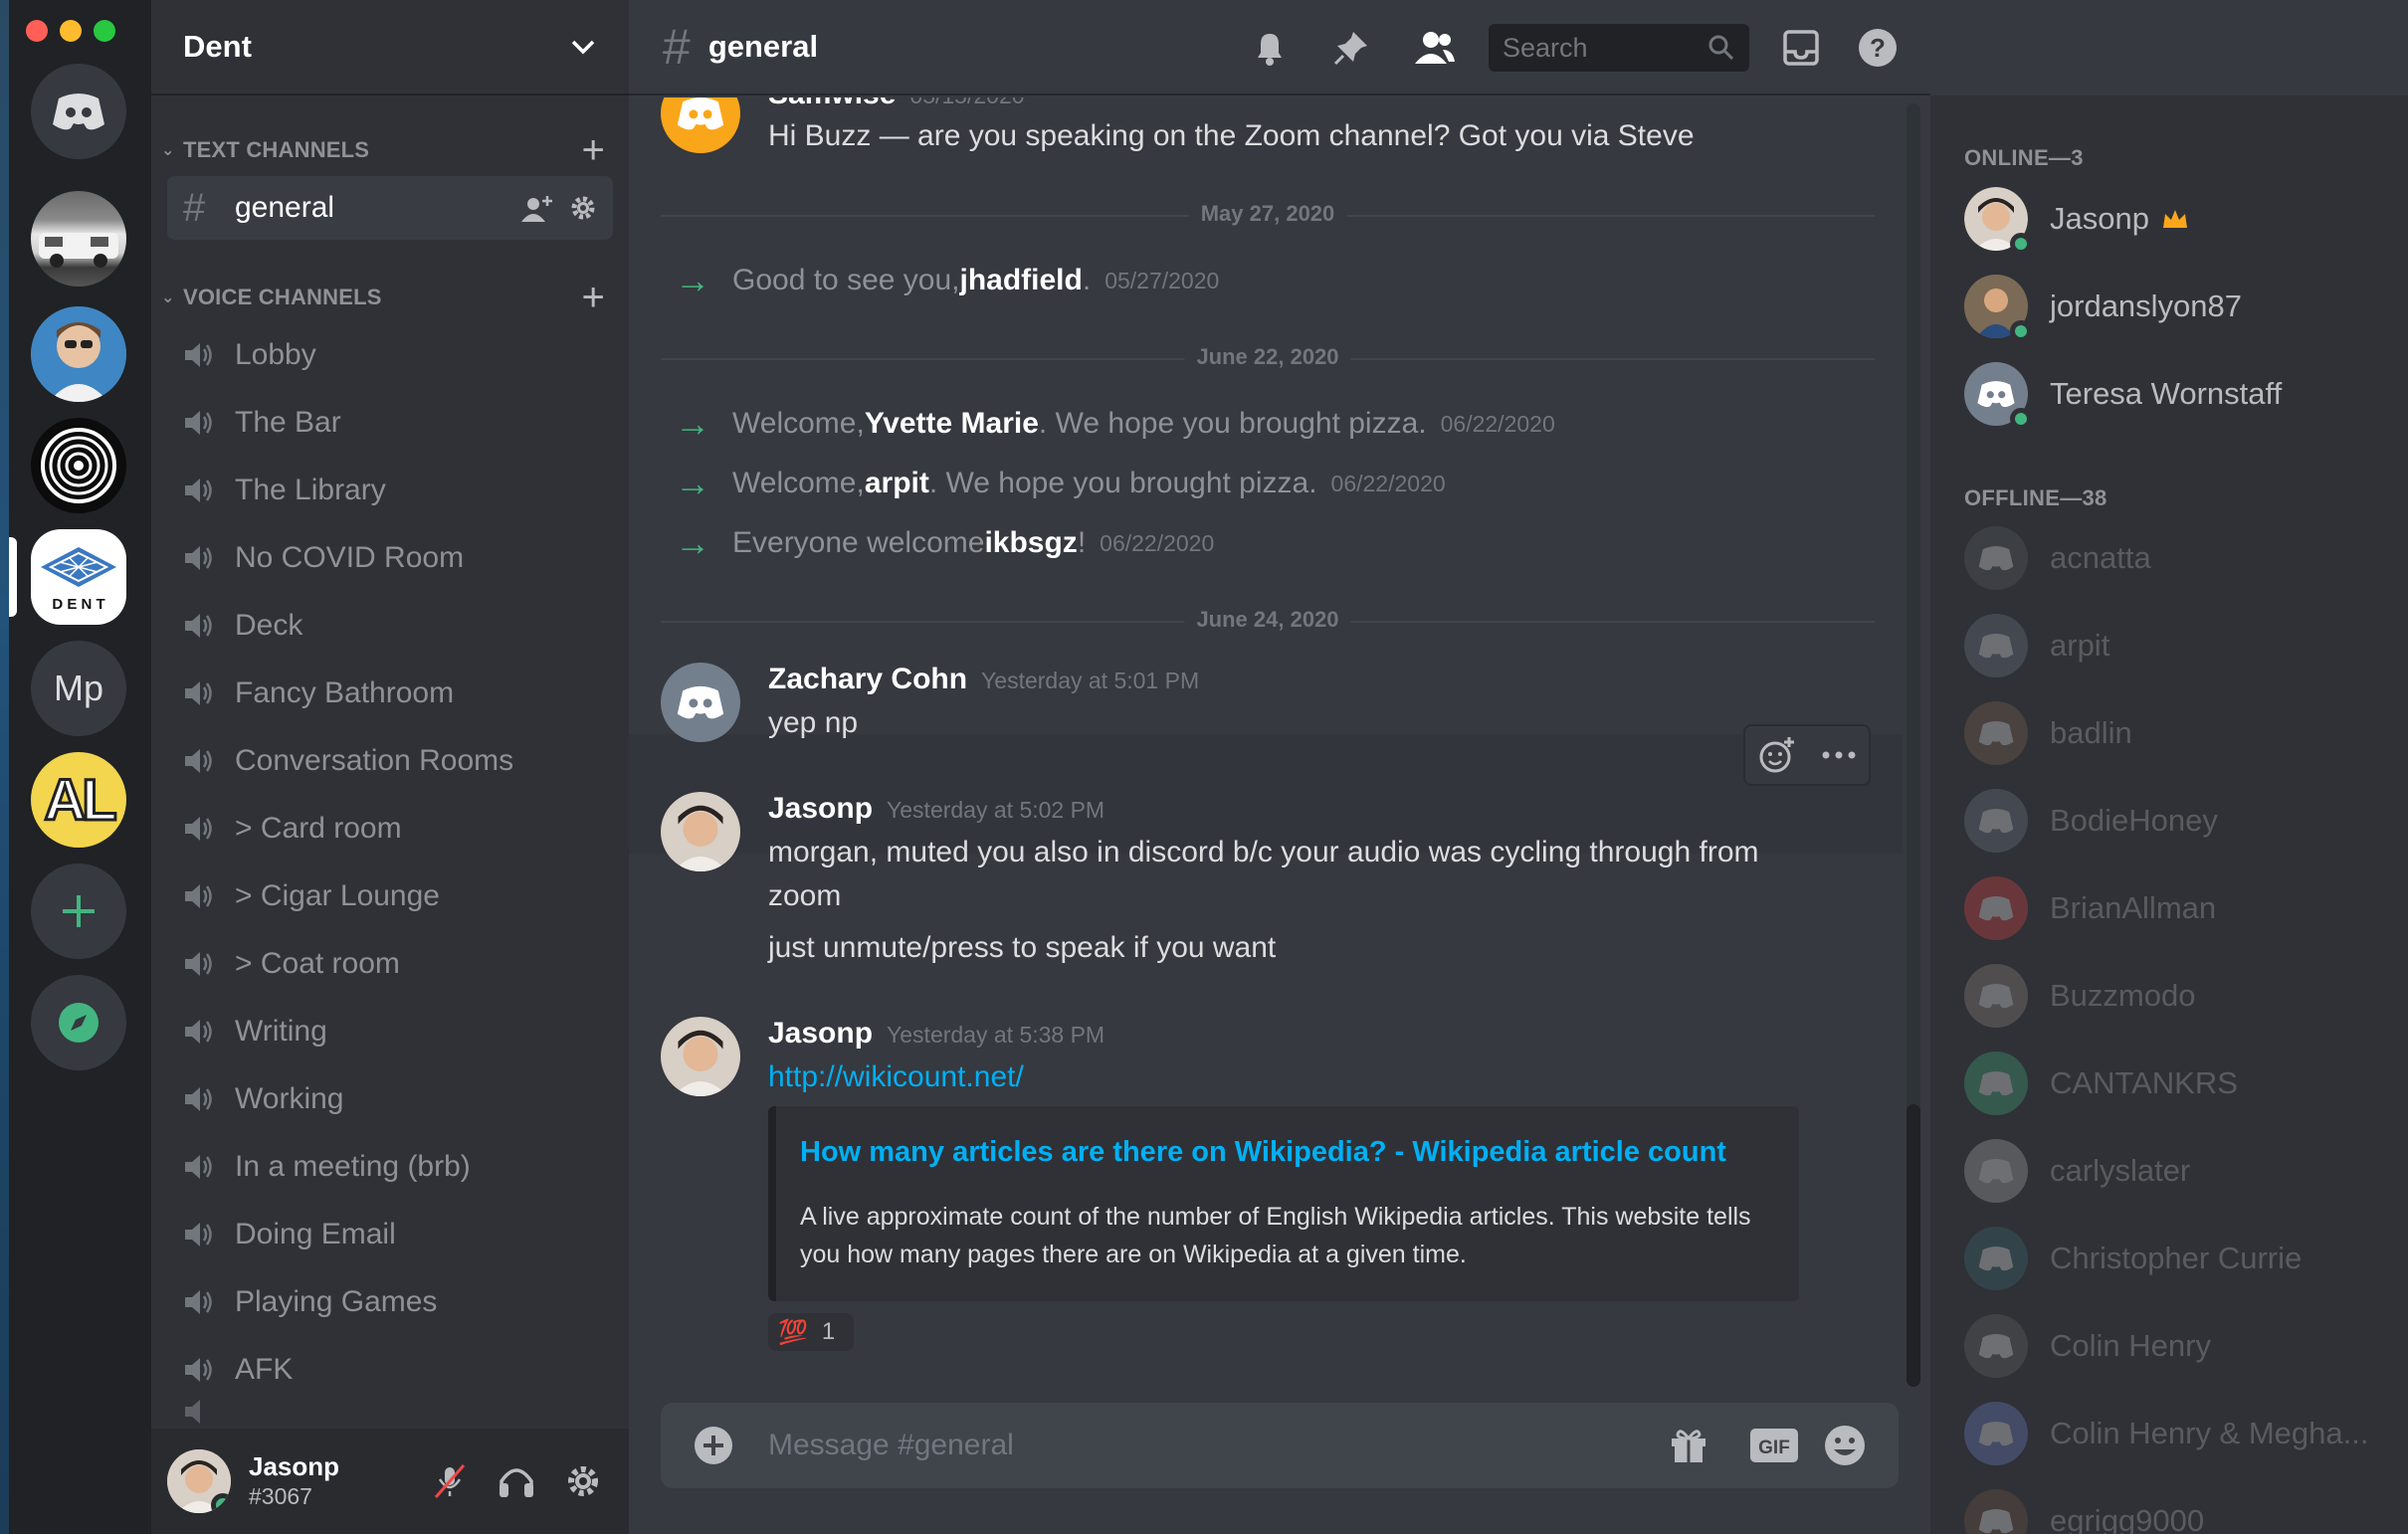 The width and height of the screenshot is (2408, 1534). What do you see at coordinates (2178, 396) in the screenshot?
I see `member-item: Teresa Wornstaff` at bounding box center [2178, 396].